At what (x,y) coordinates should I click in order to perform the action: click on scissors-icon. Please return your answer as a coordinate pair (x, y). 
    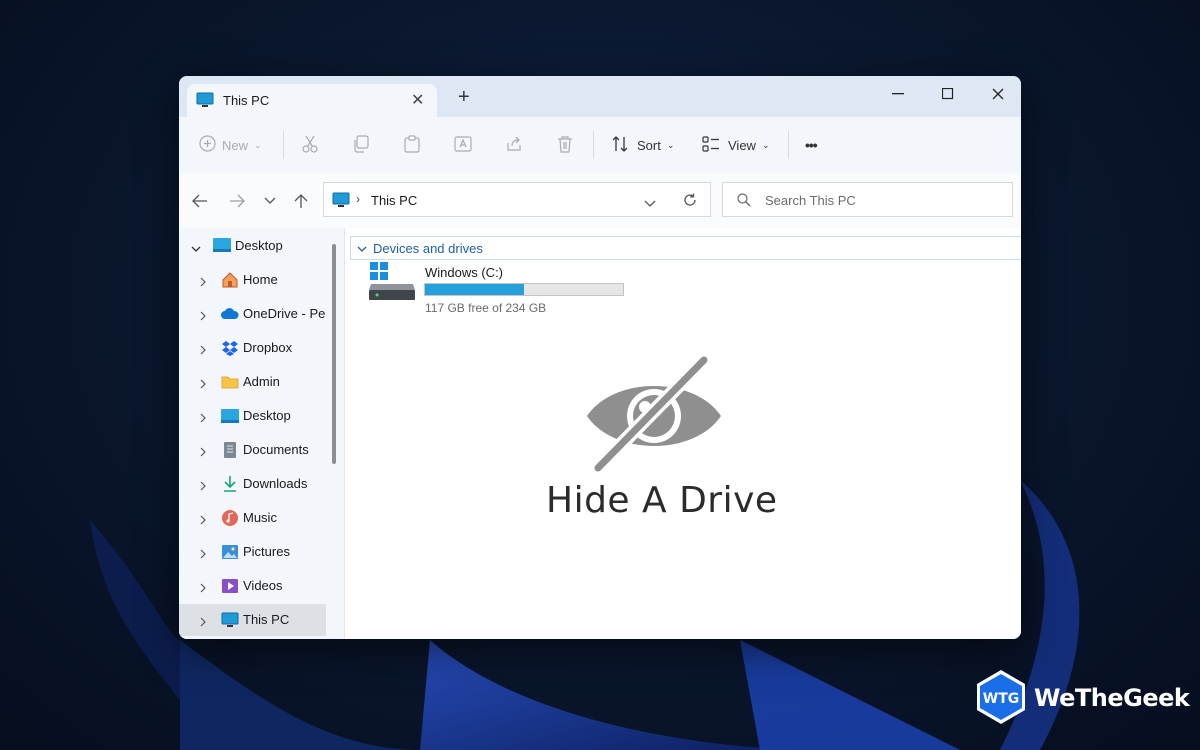
    Looking at the image, I should click on (310, 145).